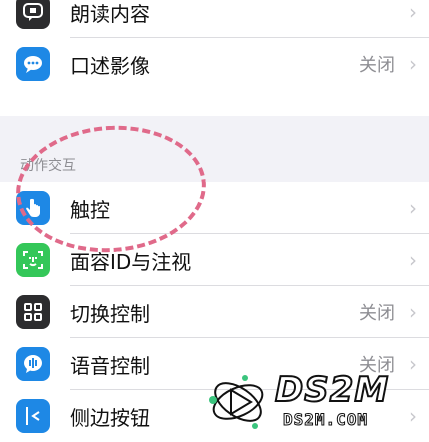 The image size is (429, 442). Describe the element at coordinates (214, 312) in the screenshot. I see `row-switch-control: 切换控制 关闭 ›` at that location.